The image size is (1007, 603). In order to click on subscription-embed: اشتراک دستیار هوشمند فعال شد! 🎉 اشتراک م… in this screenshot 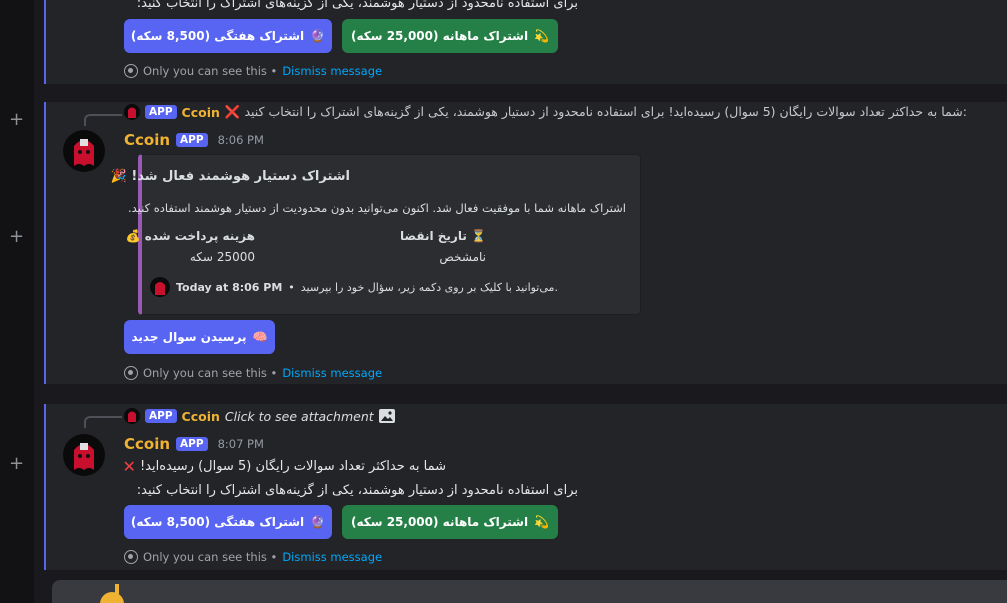, I will do `click(376, 234)`.